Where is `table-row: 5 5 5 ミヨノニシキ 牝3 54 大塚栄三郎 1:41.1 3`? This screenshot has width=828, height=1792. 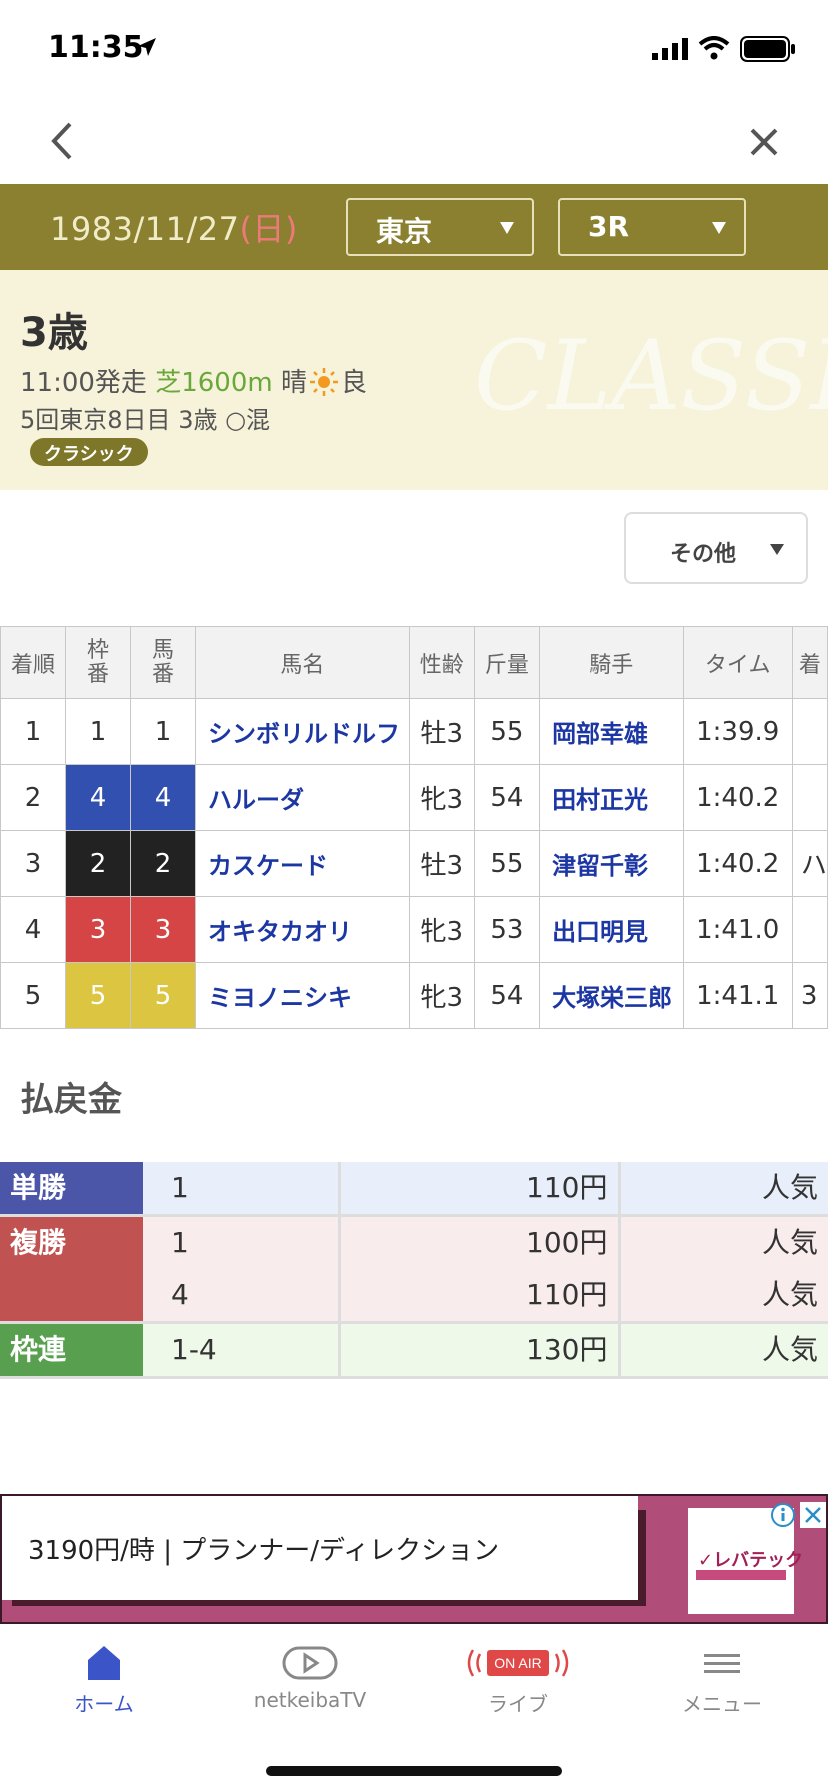 table-row: 5 5 5 ミヨノニシキ 牝3 54 大塚栄三郎 1:41.1 3 is located at coordinates (414, 995).